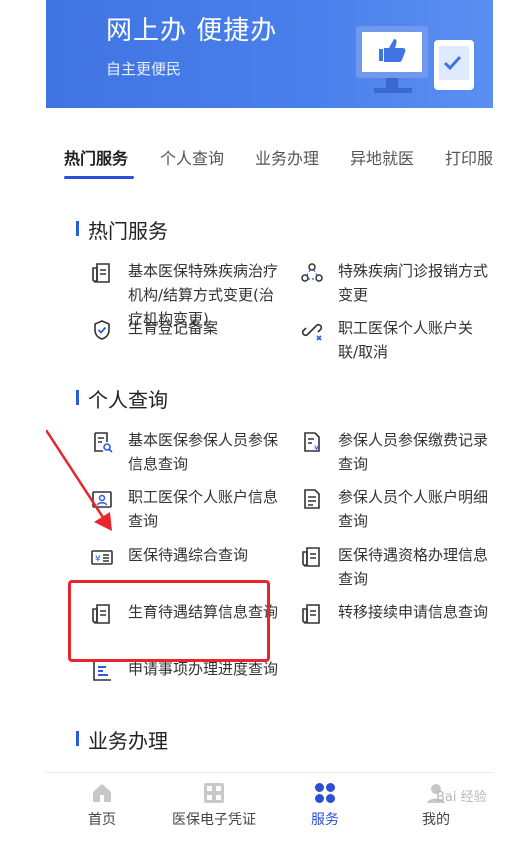 The image size is (526, 841). What do you see at coordinates (144, 69) in the screenshot?
I see `banner-subtitle: 自主更便民` at bounding box center [144, 69].